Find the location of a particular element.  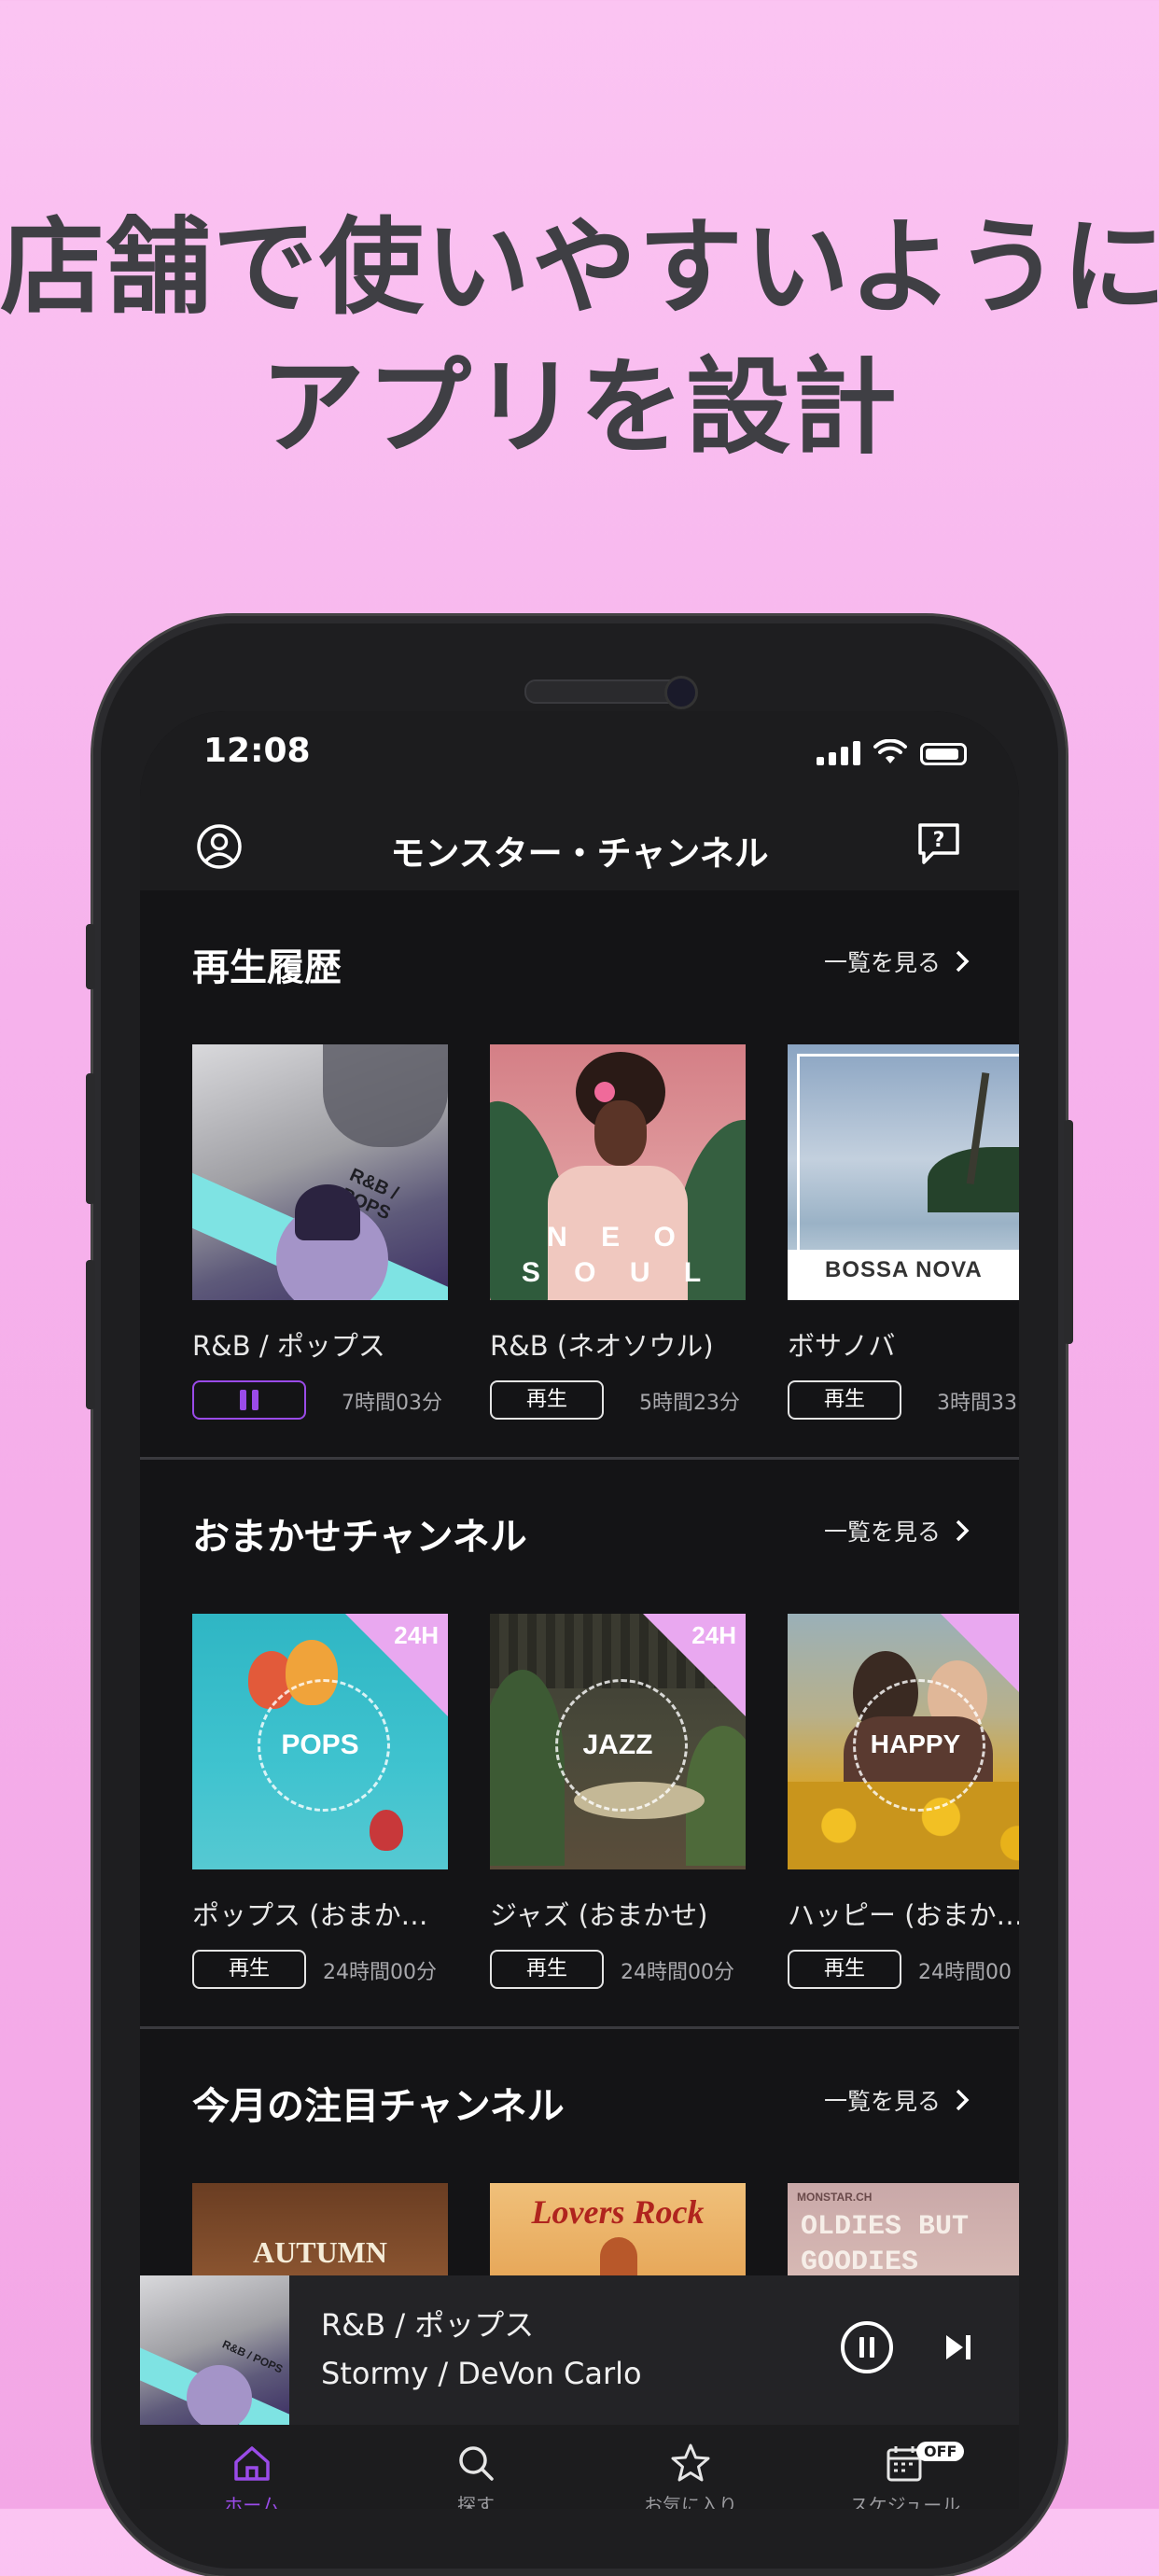

schedule-off-badge: OFF is located at coordinates (941, 2451).